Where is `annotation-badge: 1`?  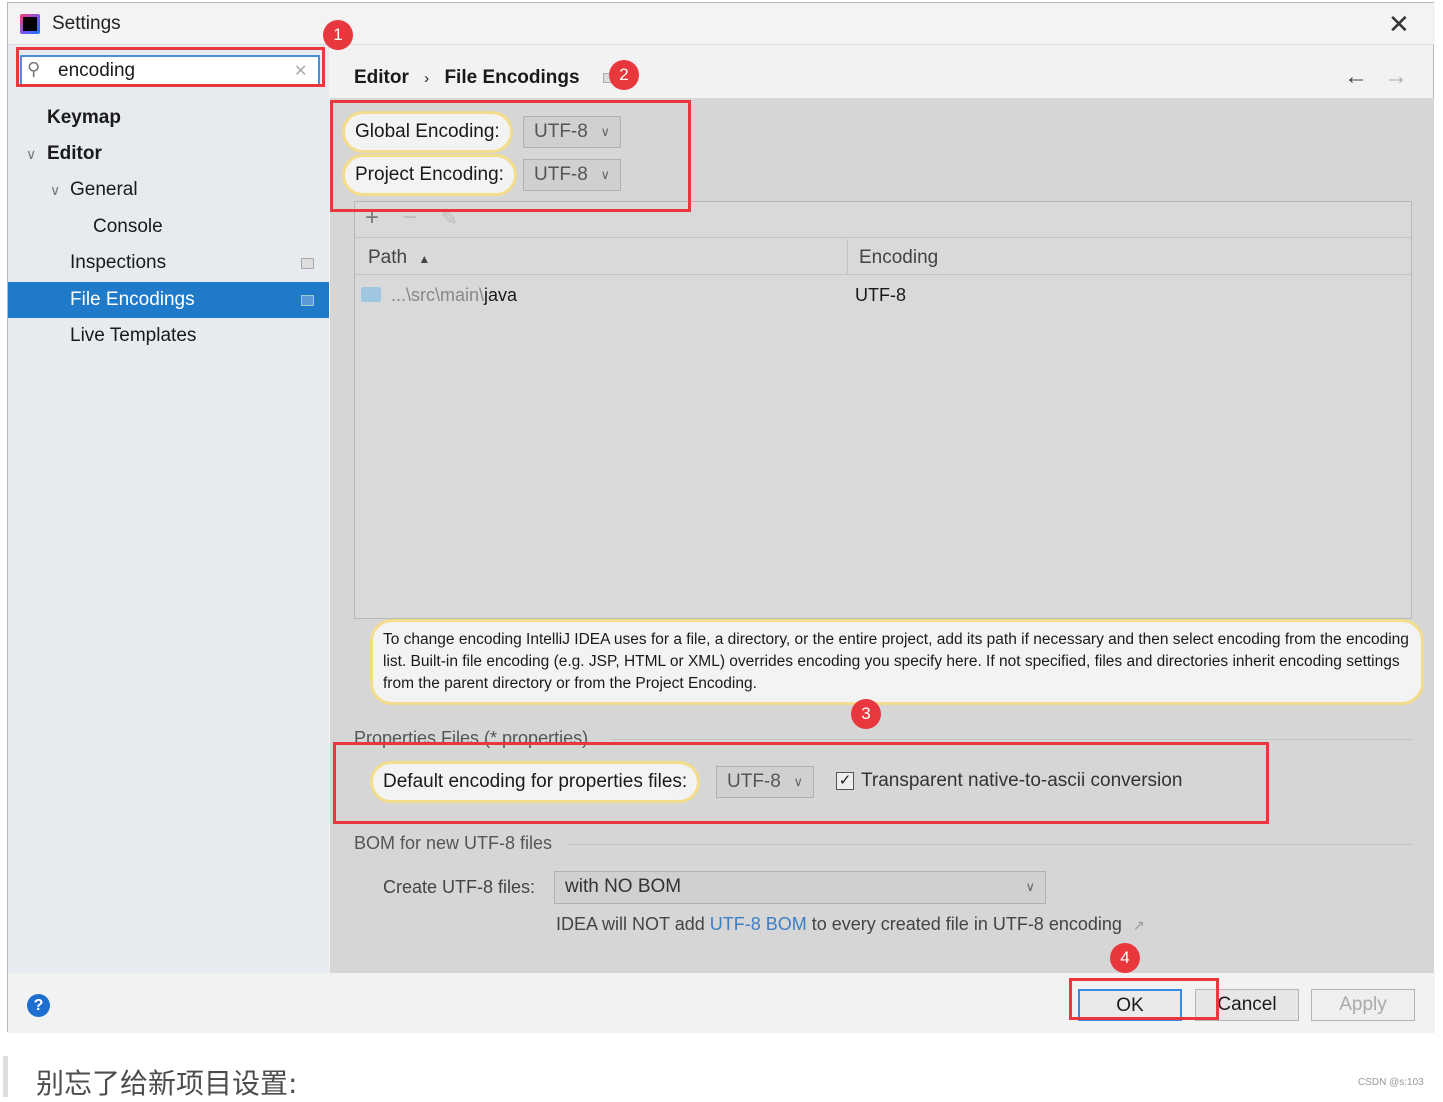 annotation-badge: 1 is located at coordinates (338, 35).